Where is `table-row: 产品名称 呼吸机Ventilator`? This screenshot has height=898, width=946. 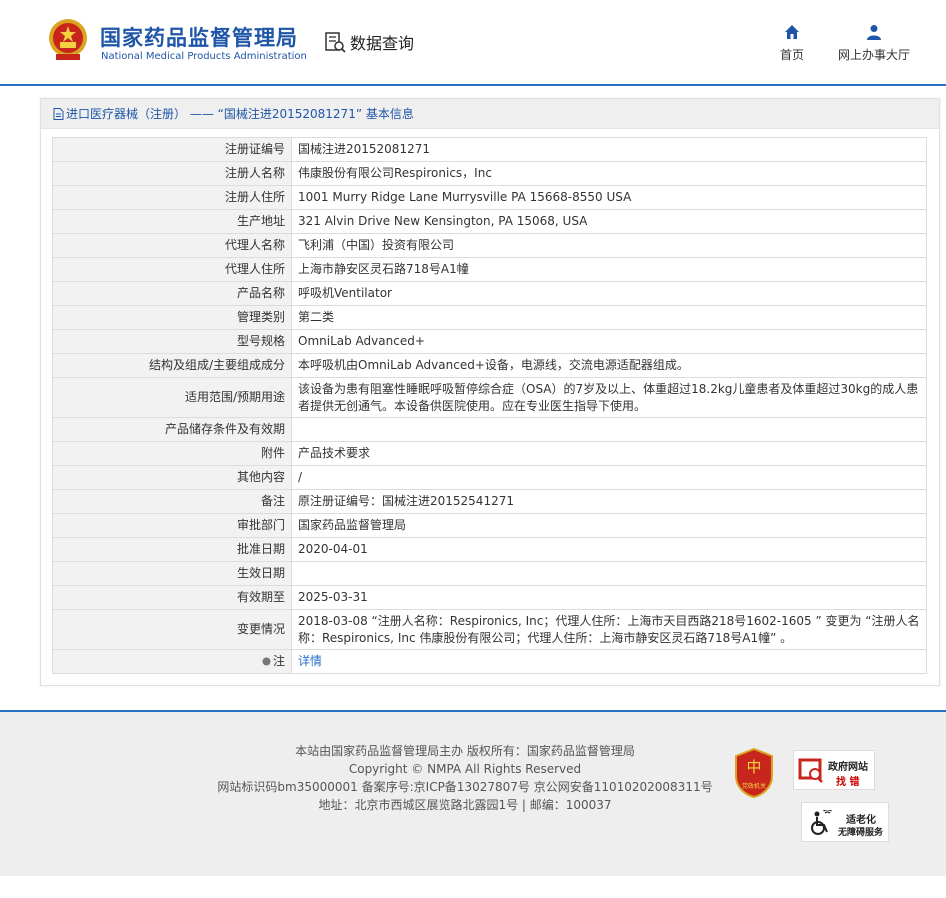
table-row: 产品名称 呼吸机Ventilator is located at coordinates (489, 293).